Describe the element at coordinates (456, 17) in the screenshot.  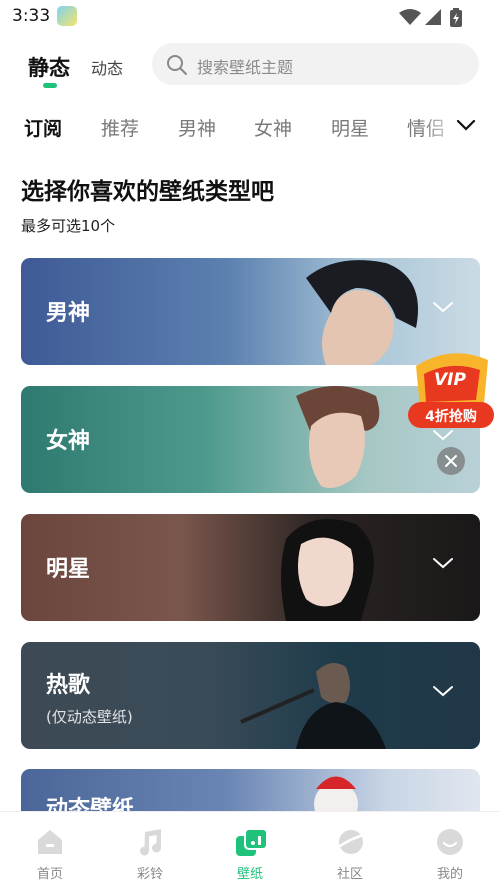
I see `battery-icon` at that location.